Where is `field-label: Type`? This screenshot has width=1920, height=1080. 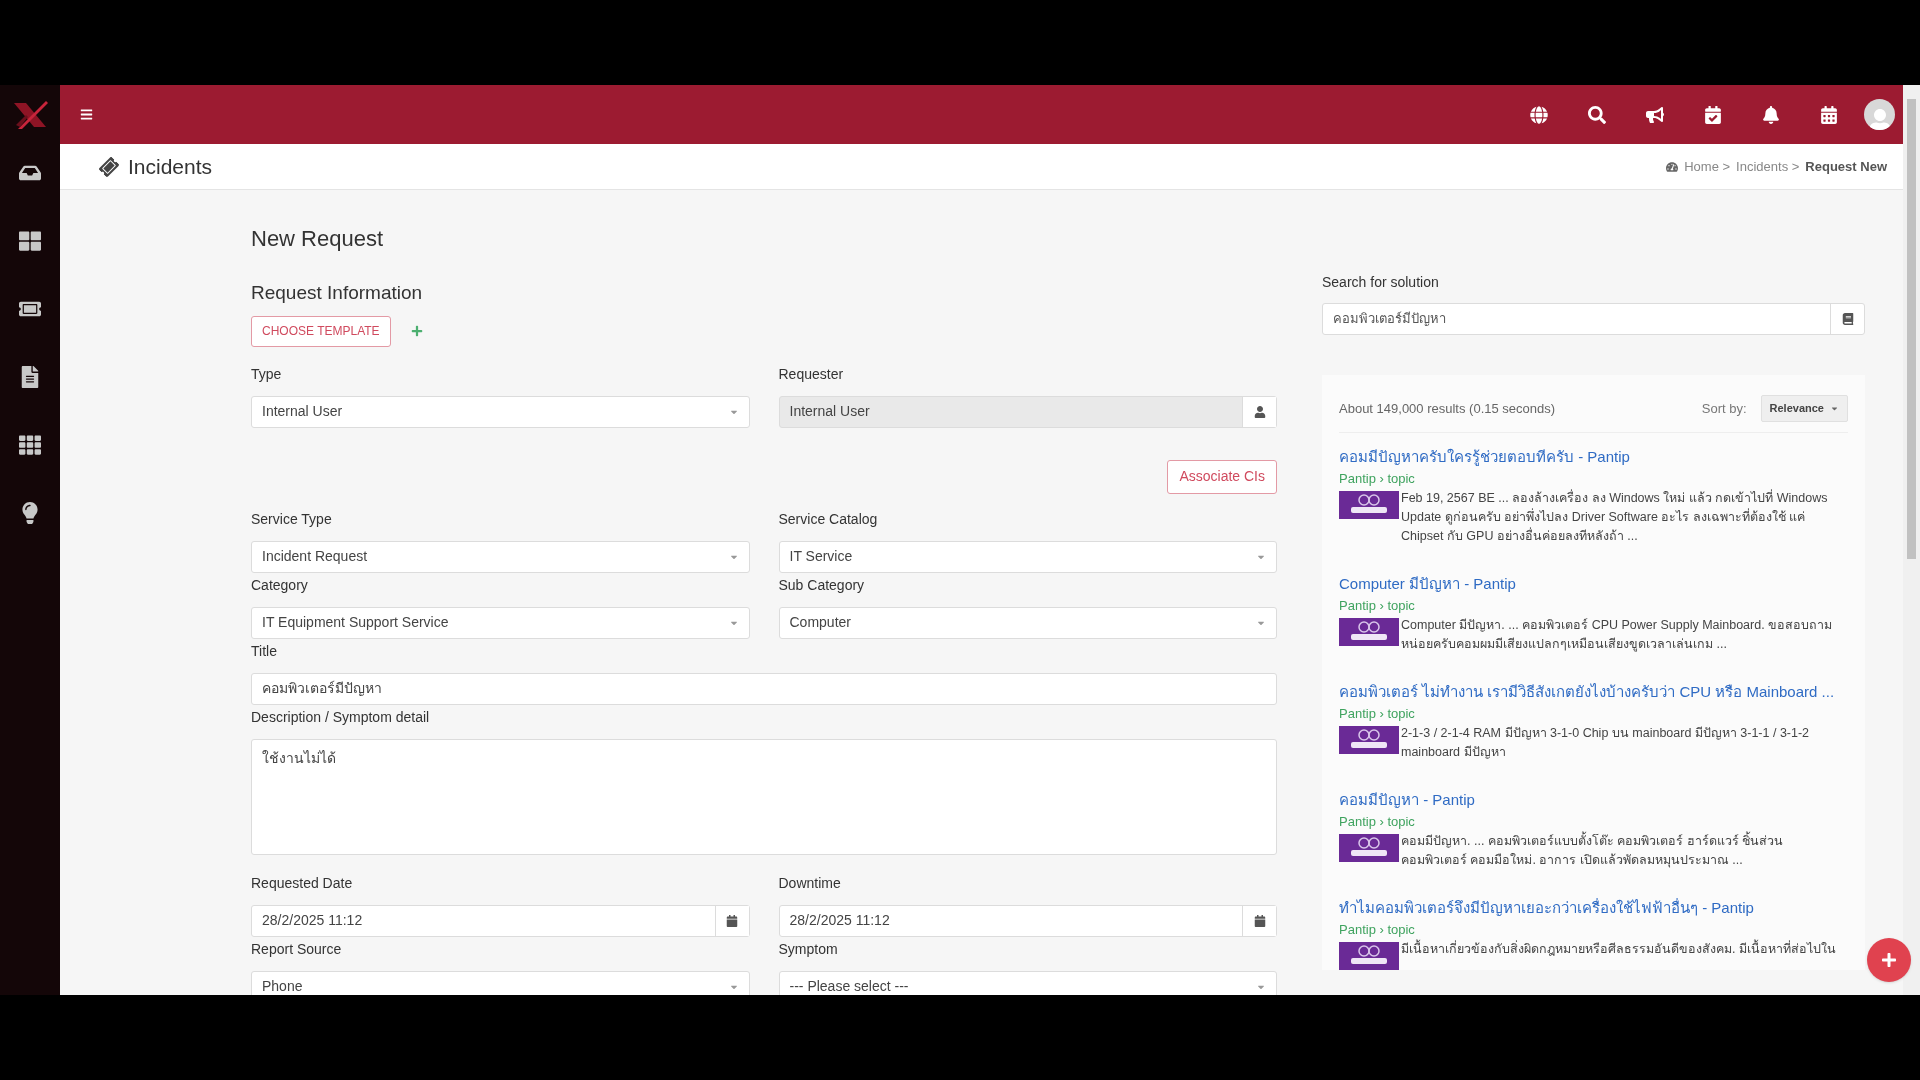
field-label: Type is located at coordinates (267, 374).